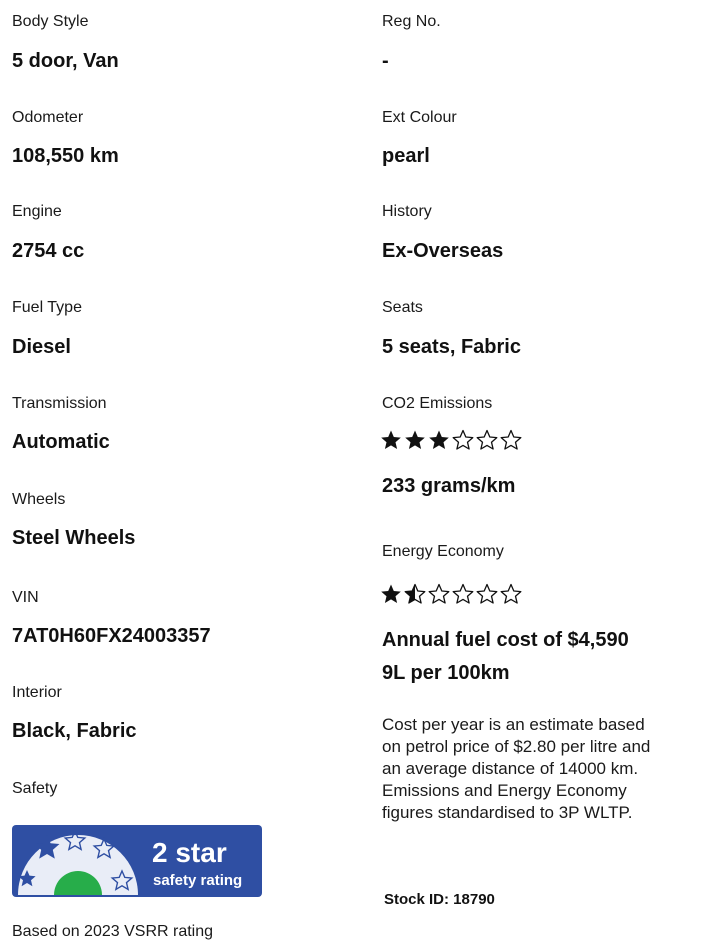  What do you see at coordinates (35, 788) in the screenshot?
I see `safety-label: Safety` at bounding box center [35, 788].